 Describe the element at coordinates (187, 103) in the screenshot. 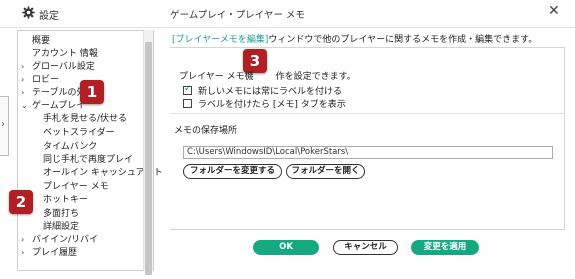

I see `show-notes-tab-checkbox` at that location.